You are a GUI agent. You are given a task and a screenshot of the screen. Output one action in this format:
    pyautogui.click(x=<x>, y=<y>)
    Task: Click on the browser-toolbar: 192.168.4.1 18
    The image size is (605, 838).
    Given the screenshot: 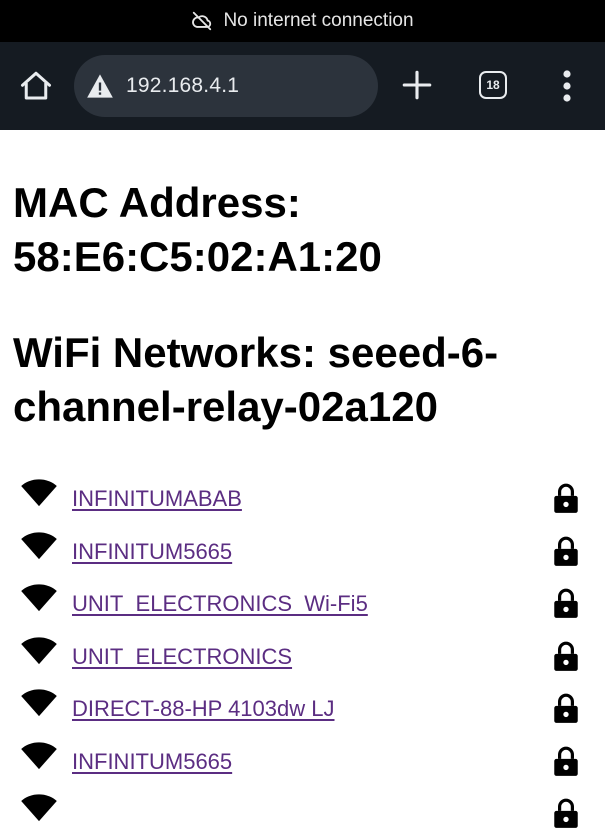 What is the action you would take?
    pyautogui.click(x=302, y=86)
    